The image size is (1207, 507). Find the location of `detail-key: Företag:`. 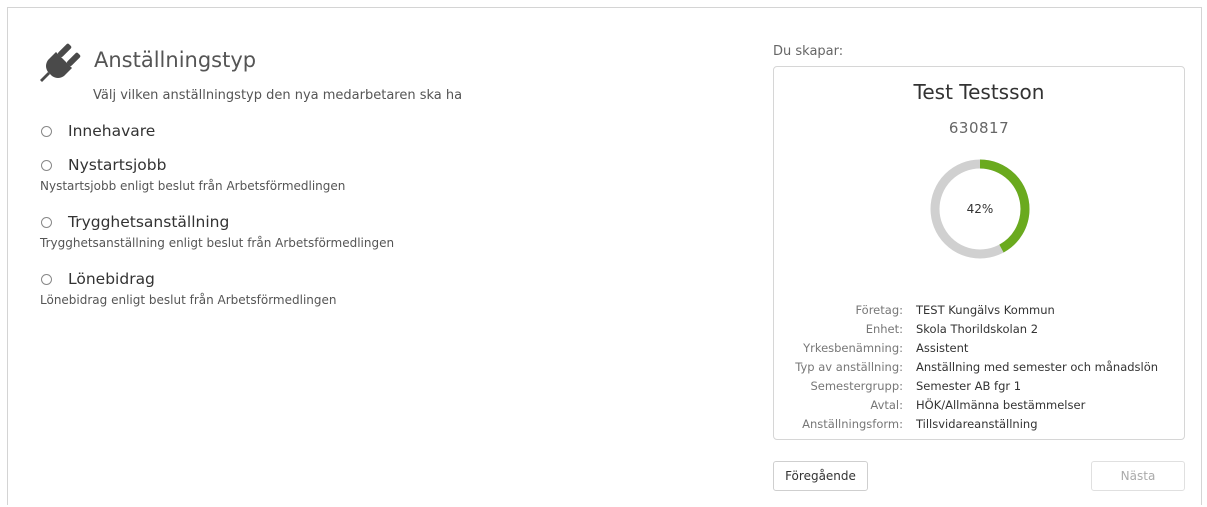

detail-key: Företag: is located at coordinates (879, 310).